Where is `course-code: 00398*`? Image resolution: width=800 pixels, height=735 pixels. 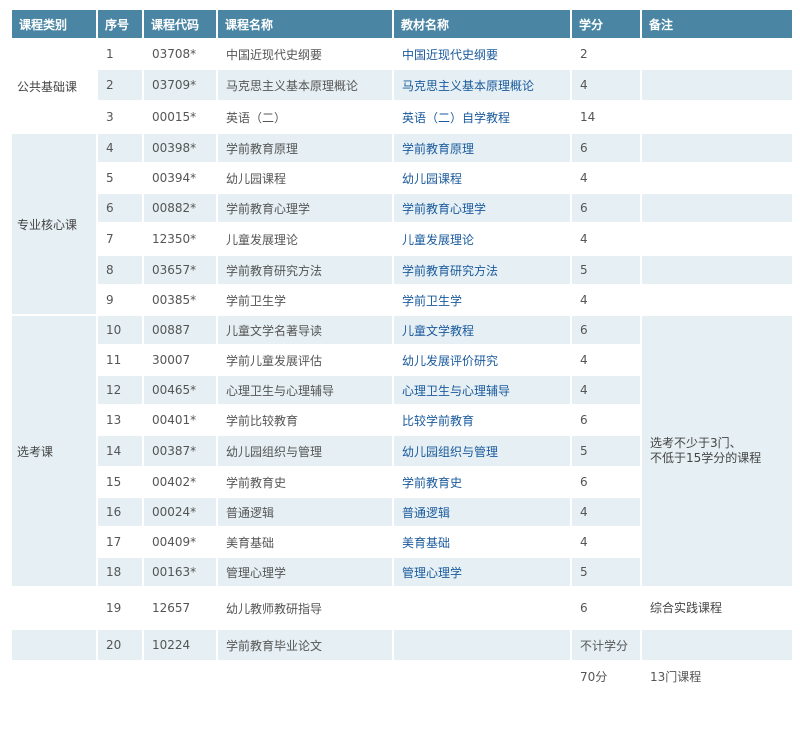 course-code: 00398* is located at coordinates (180, 148).